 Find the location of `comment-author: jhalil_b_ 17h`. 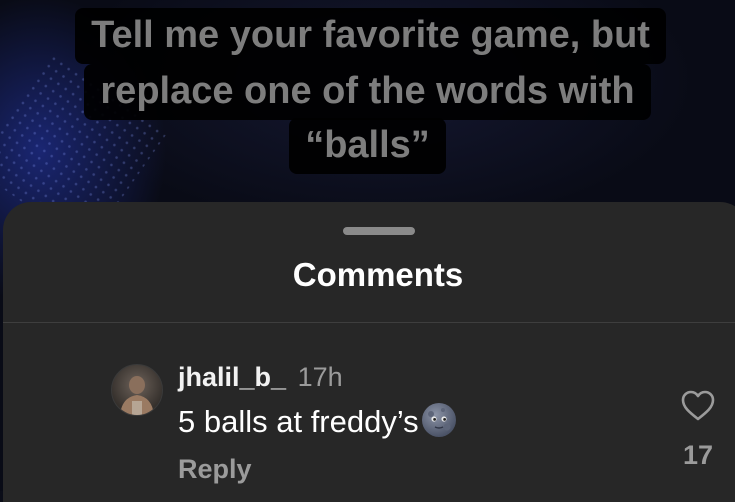

comment-author: jhalil_b_ 17h is located at coordinates (260, 377).